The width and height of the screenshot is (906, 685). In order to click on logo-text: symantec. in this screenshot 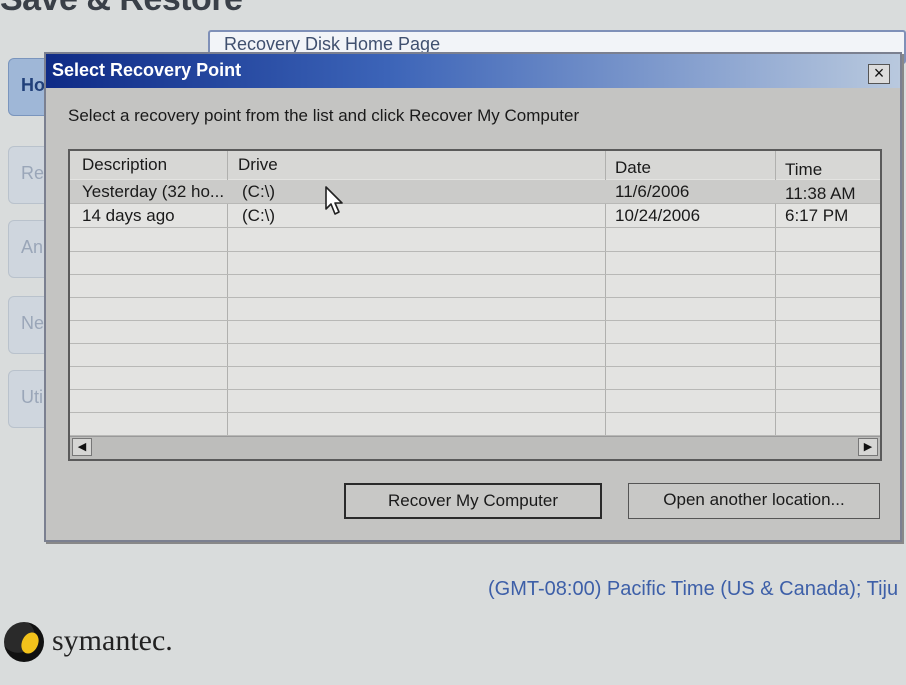, I will do `click(112, 640)`.